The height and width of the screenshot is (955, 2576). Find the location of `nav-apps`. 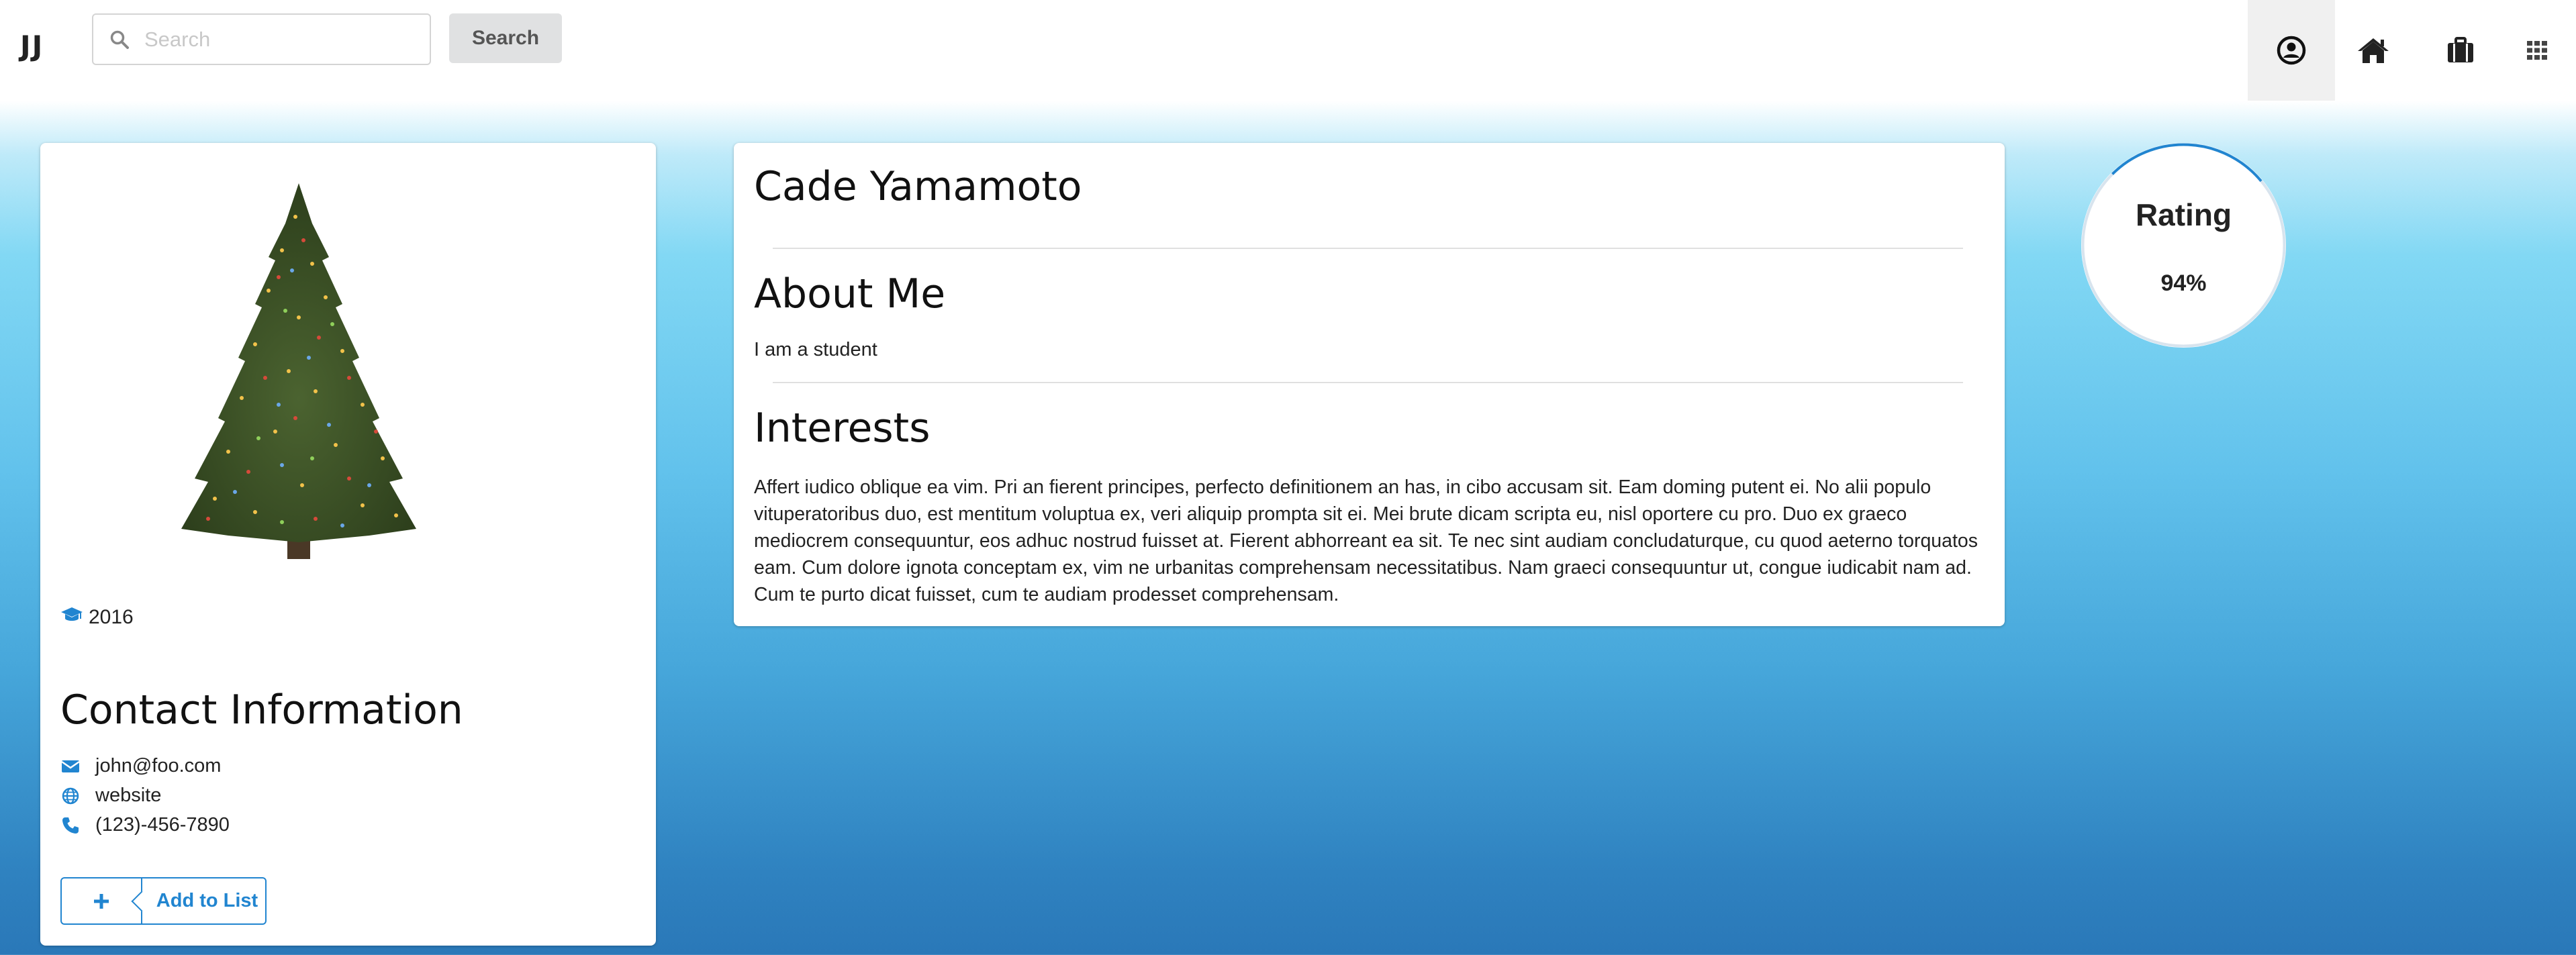

nav-apps is located at coordinates (2535, 51).